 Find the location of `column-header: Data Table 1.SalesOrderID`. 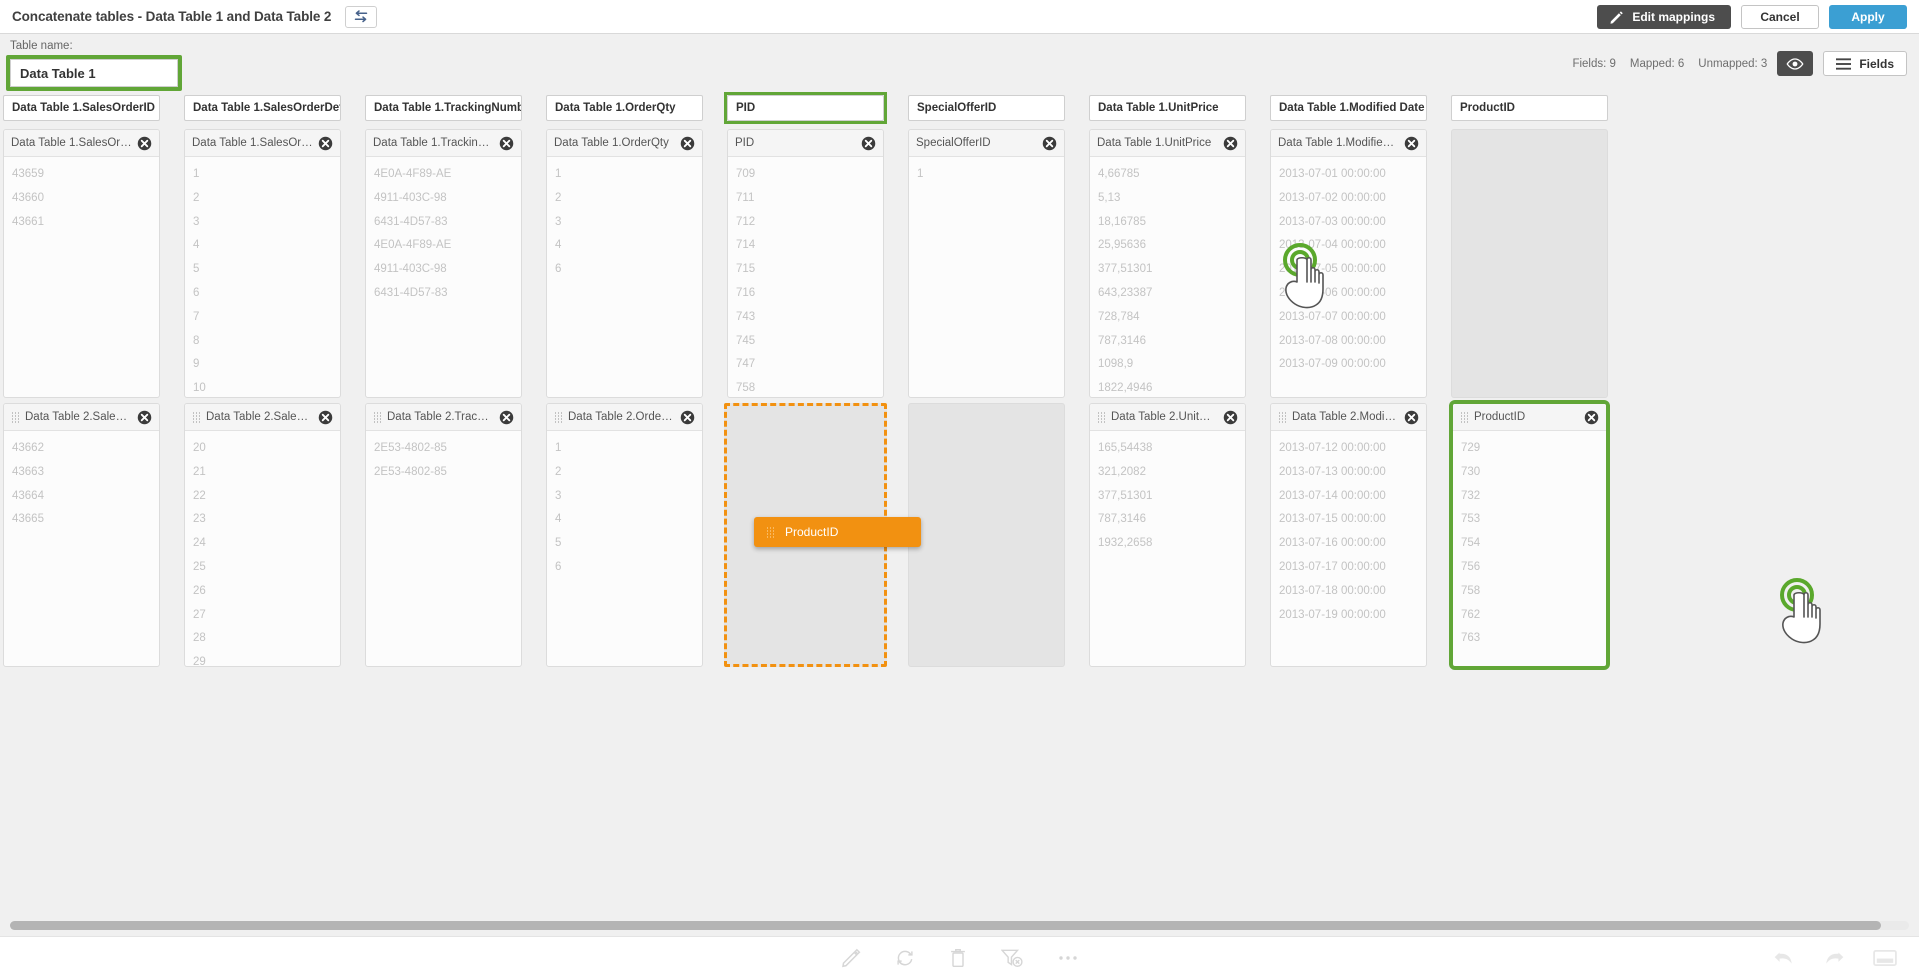

column-header: Data Table 1.SalesOrderID is located at coordinates (81, 108).